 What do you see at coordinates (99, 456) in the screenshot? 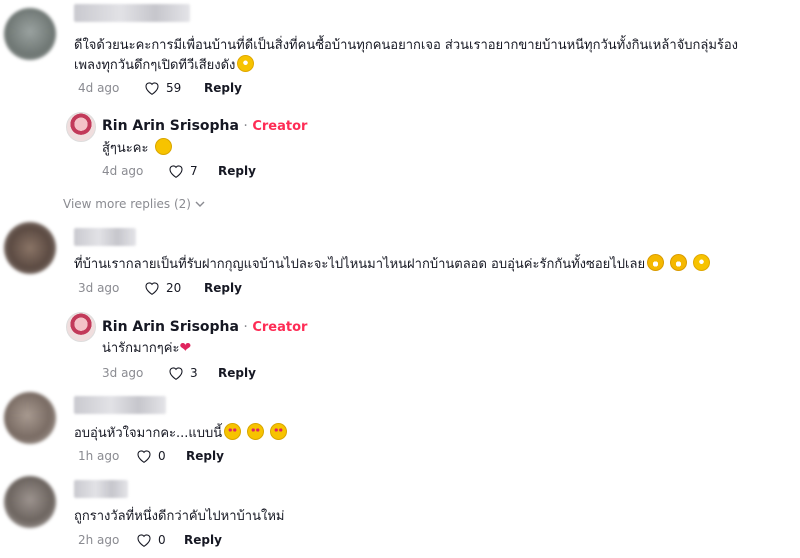
I see `comment-time: 1h ago` at bounding box center [99, 456].